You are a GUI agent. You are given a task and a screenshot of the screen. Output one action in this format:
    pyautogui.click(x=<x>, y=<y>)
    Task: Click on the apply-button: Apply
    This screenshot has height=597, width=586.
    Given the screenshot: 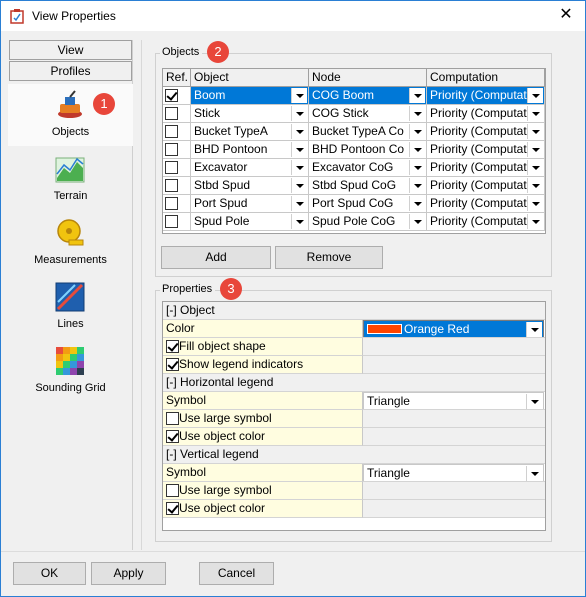 What is the action you would take?
    pyautogui.click(x=128, y=573)
    